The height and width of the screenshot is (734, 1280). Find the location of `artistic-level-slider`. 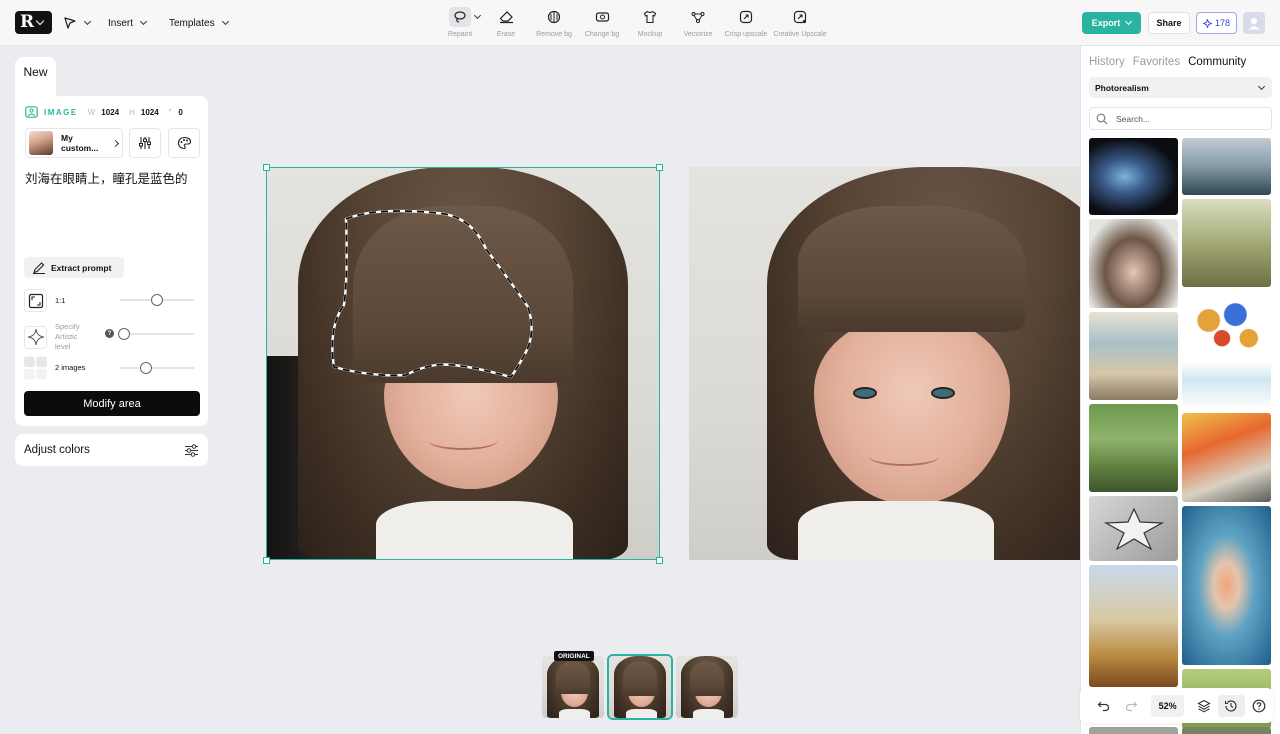

artistic-level-slider is located at coordinates (156, 334).